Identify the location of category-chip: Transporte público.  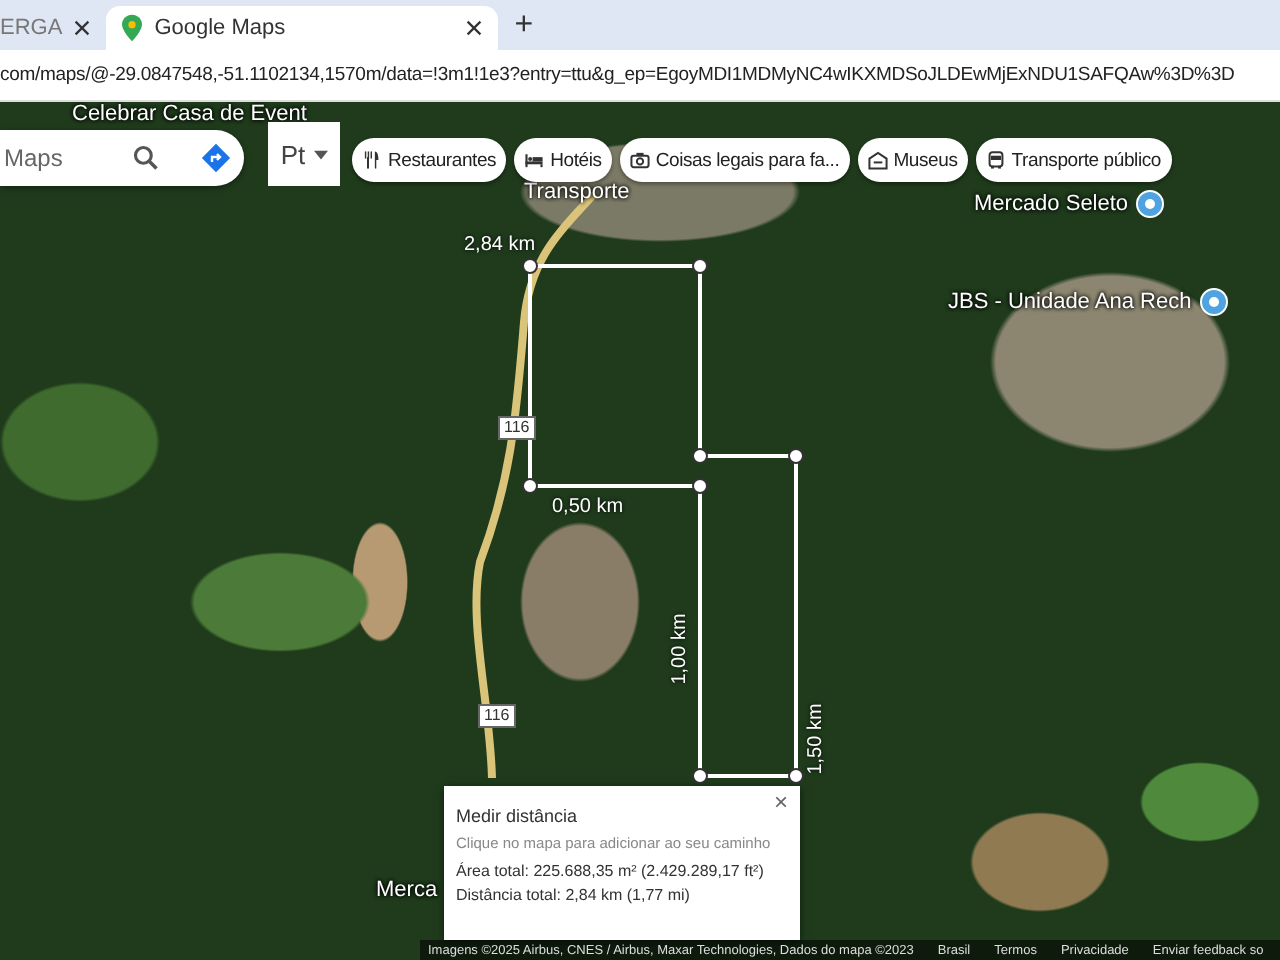
(1073, 160).